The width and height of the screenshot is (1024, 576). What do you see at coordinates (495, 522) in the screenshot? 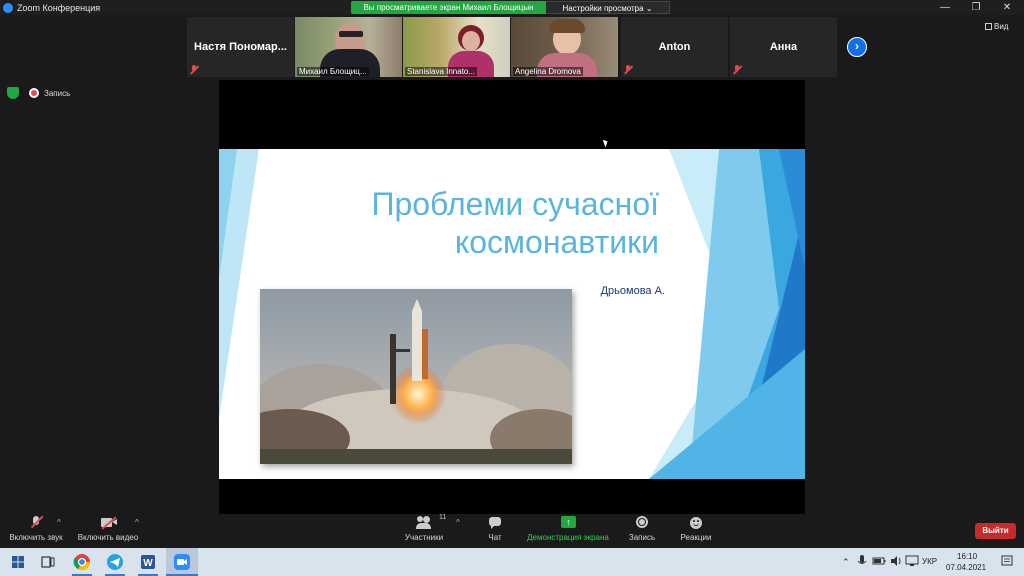
I see `chat-icon` at bounding box center [495, 522].